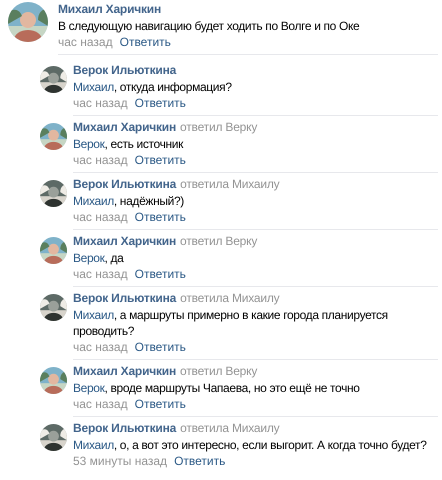 This screenshot has width=442, height=480. I want to click on comment-text: Верок, да, so click(99, 258).